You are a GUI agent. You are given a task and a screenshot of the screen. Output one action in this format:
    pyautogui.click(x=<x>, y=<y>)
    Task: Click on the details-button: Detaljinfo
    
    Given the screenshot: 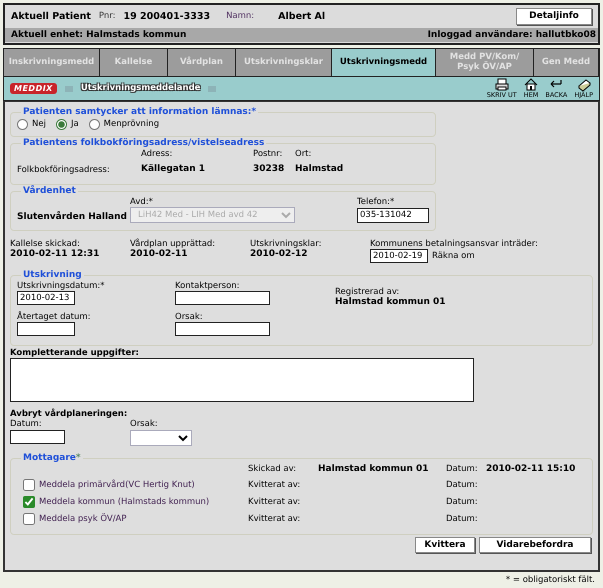 What is the action you would take?
    pyautogui.click(x=554, y=16)
    